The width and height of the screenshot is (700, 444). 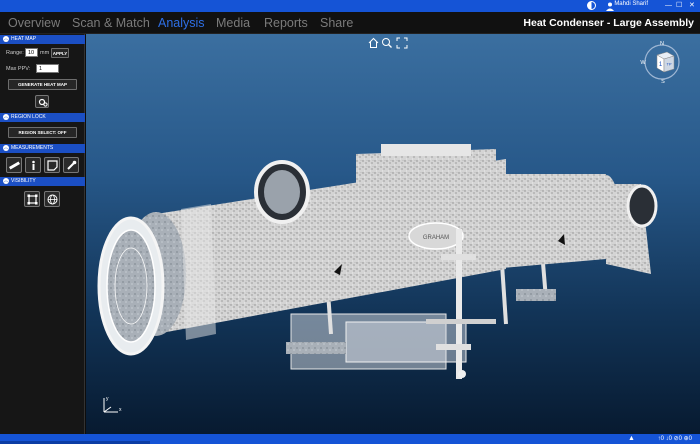 I want to click on top-nozzle, so click(x=282, y=192).